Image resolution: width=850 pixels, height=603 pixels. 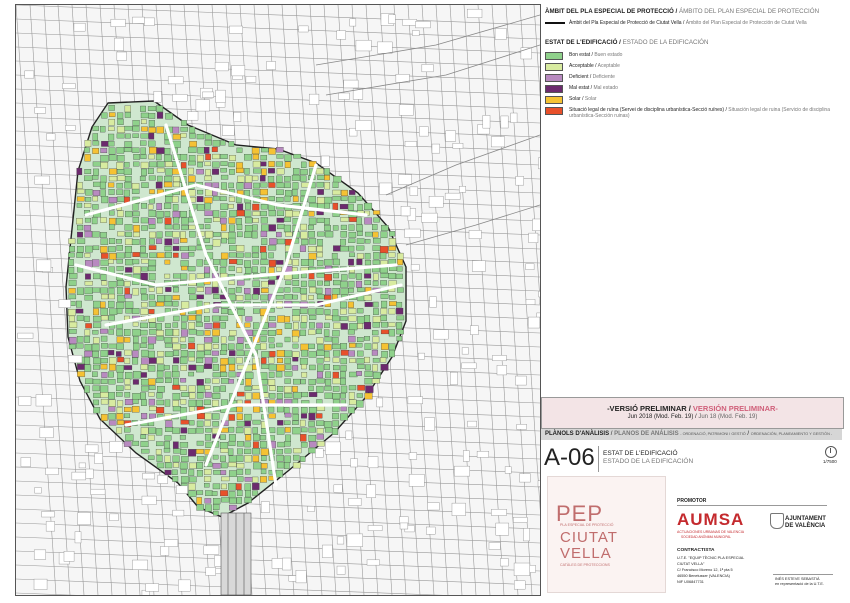 What do you see at coordinates (711, 532) in the screenshot?
I see `aumsa-subtitle: ACTUACIONES URBANAS DE VALENCIA` at bounding box center [711, 532].